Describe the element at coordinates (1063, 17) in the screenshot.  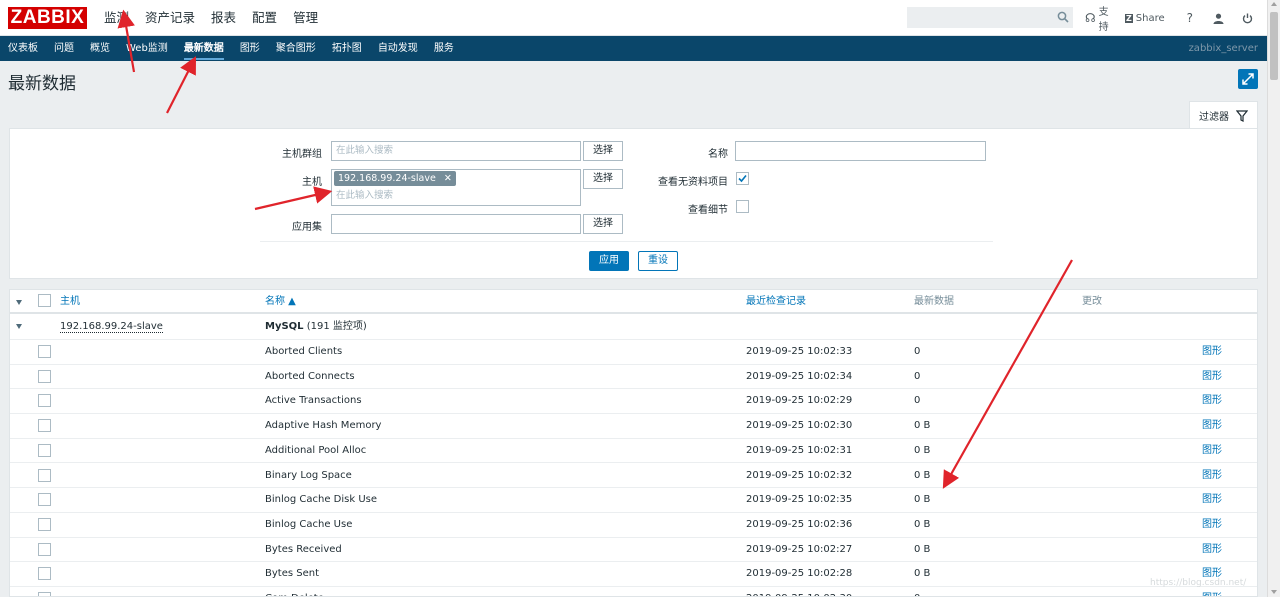
I see `search-icon` at that location.